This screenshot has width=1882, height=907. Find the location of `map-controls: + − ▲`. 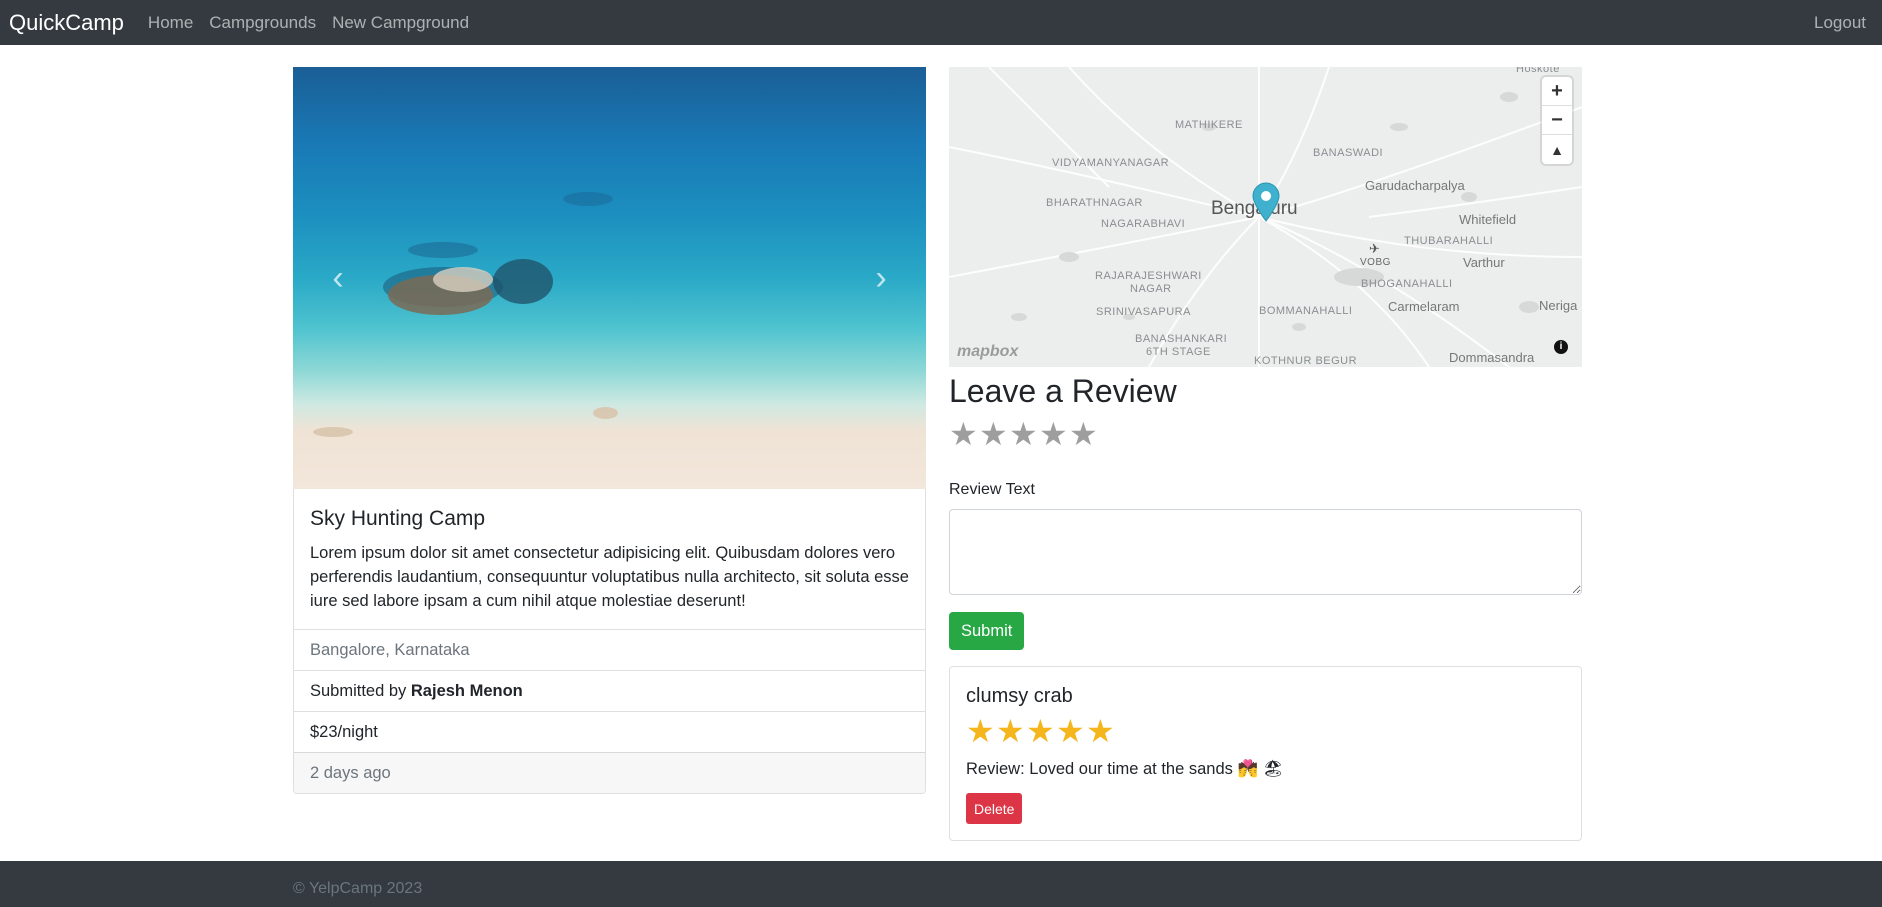

map-controls: + − ▲ is located at coordinates (1557, 120).